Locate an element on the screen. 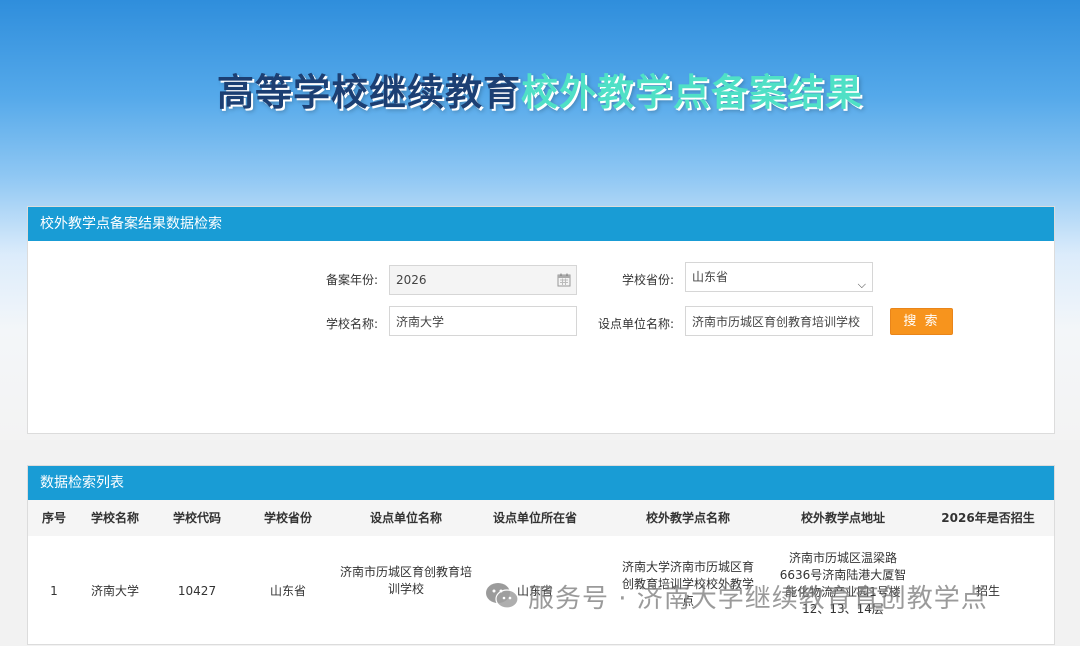 This screenshot has width=1080, height=646. cell-school-code: 10427 is located at coordinates (197, 590).